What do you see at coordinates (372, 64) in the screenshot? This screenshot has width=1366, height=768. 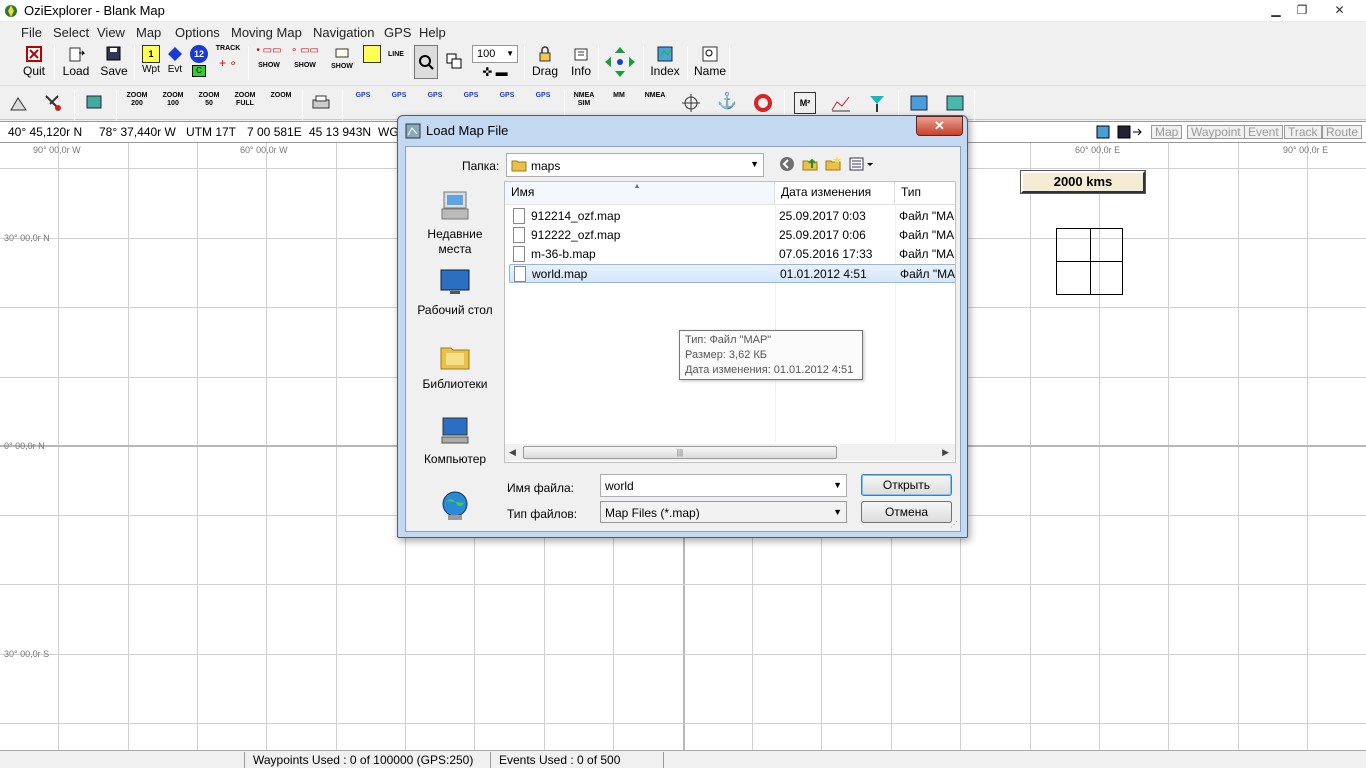 I see `route-edit-button` at bounding box center [372, 64].